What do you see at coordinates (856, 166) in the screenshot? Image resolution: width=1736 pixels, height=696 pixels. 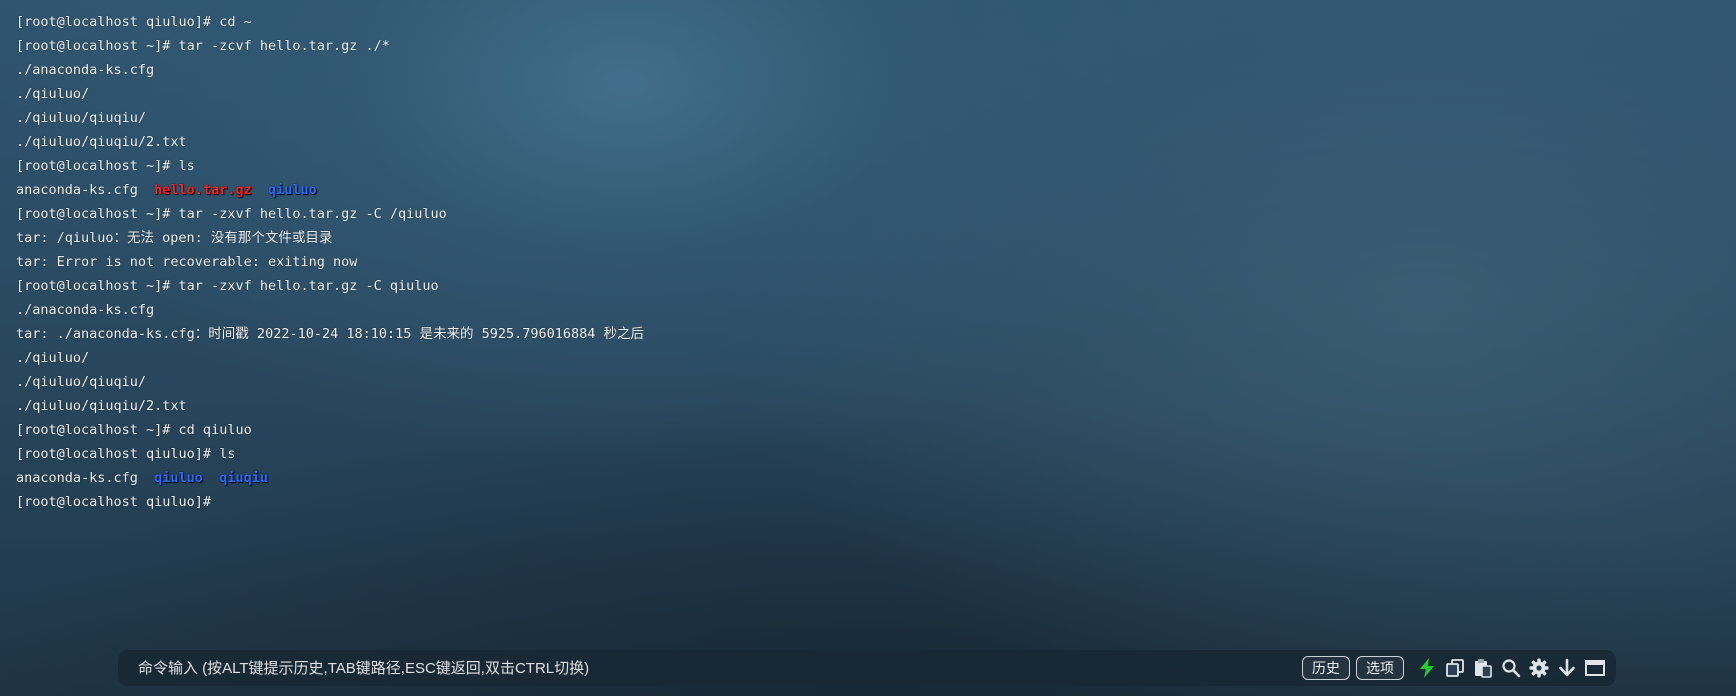 I see `terminal-line: [root@localhost ~]# ls` at bounding box center [856, 166].